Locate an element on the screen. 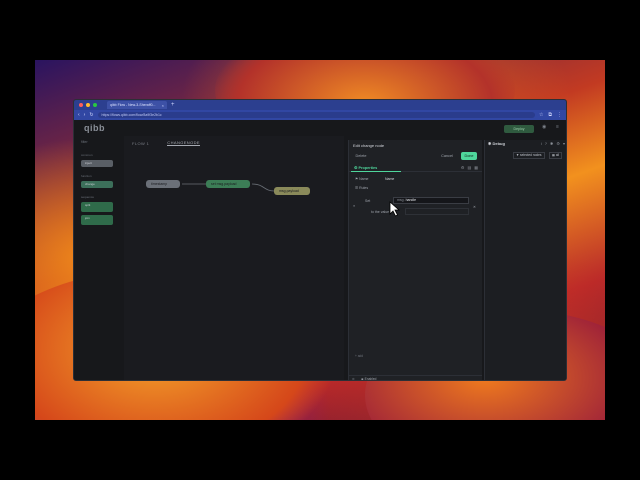  palette-category: function is located at coordinates (100, 176).